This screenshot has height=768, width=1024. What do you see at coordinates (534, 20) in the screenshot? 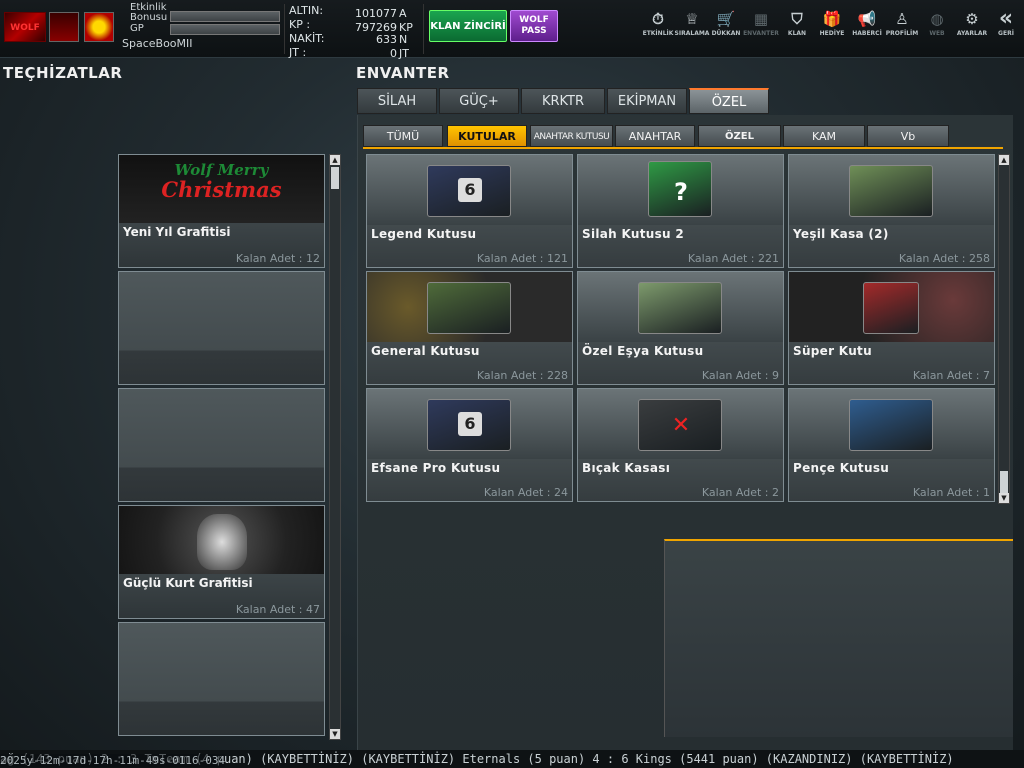
I see `wolf-pass-label-1: WOLF` at bounding box center [534, 20].